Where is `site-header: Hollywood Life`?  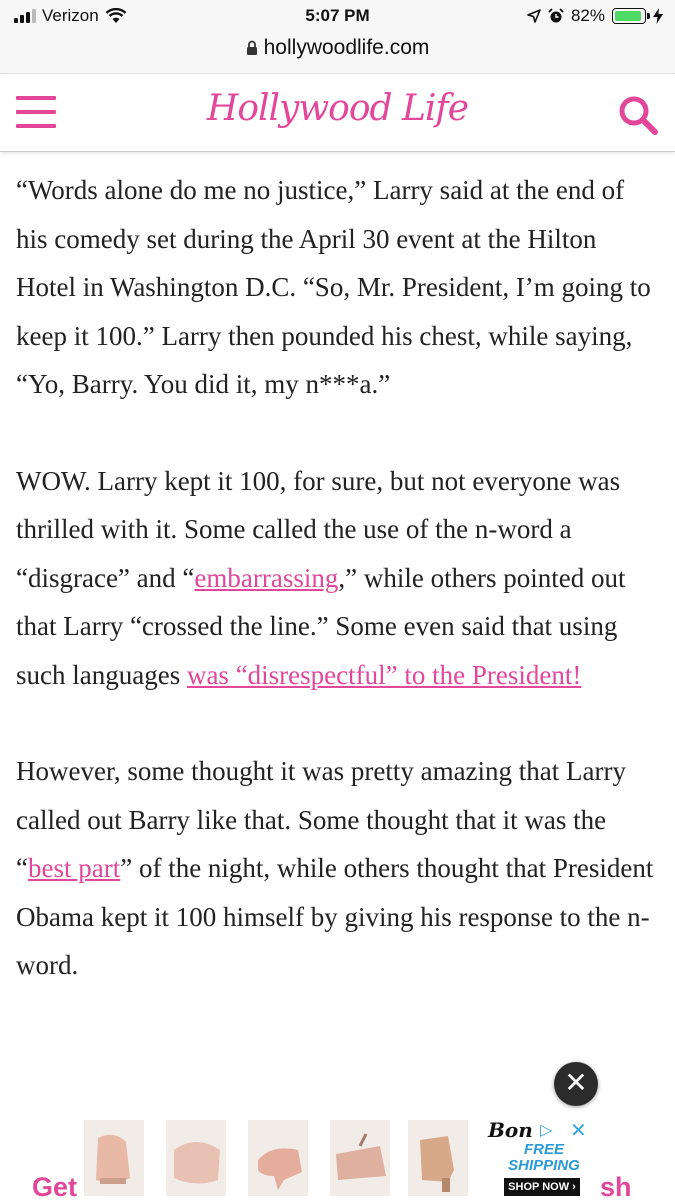 site-header: Hollywood Life is located at coordinates (337, 113).